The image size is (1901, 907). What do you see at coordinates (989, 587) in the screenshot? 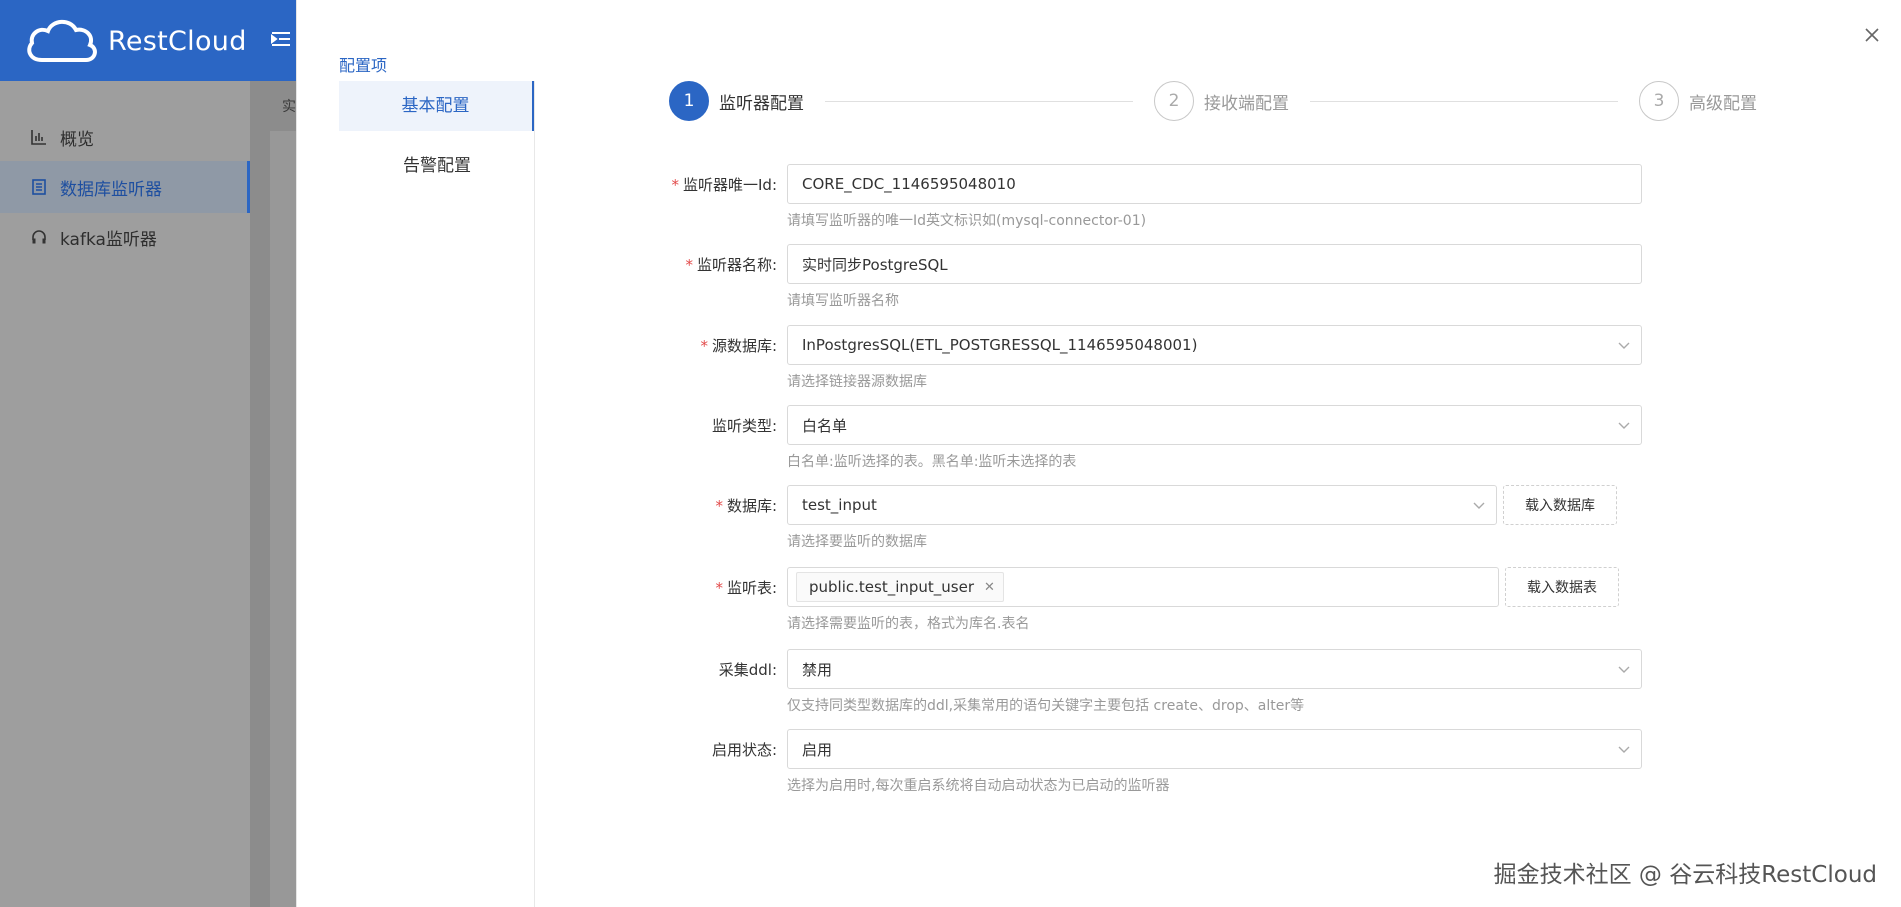
I see `tag-close-icon: ✕` at bounding box center [989, 587].